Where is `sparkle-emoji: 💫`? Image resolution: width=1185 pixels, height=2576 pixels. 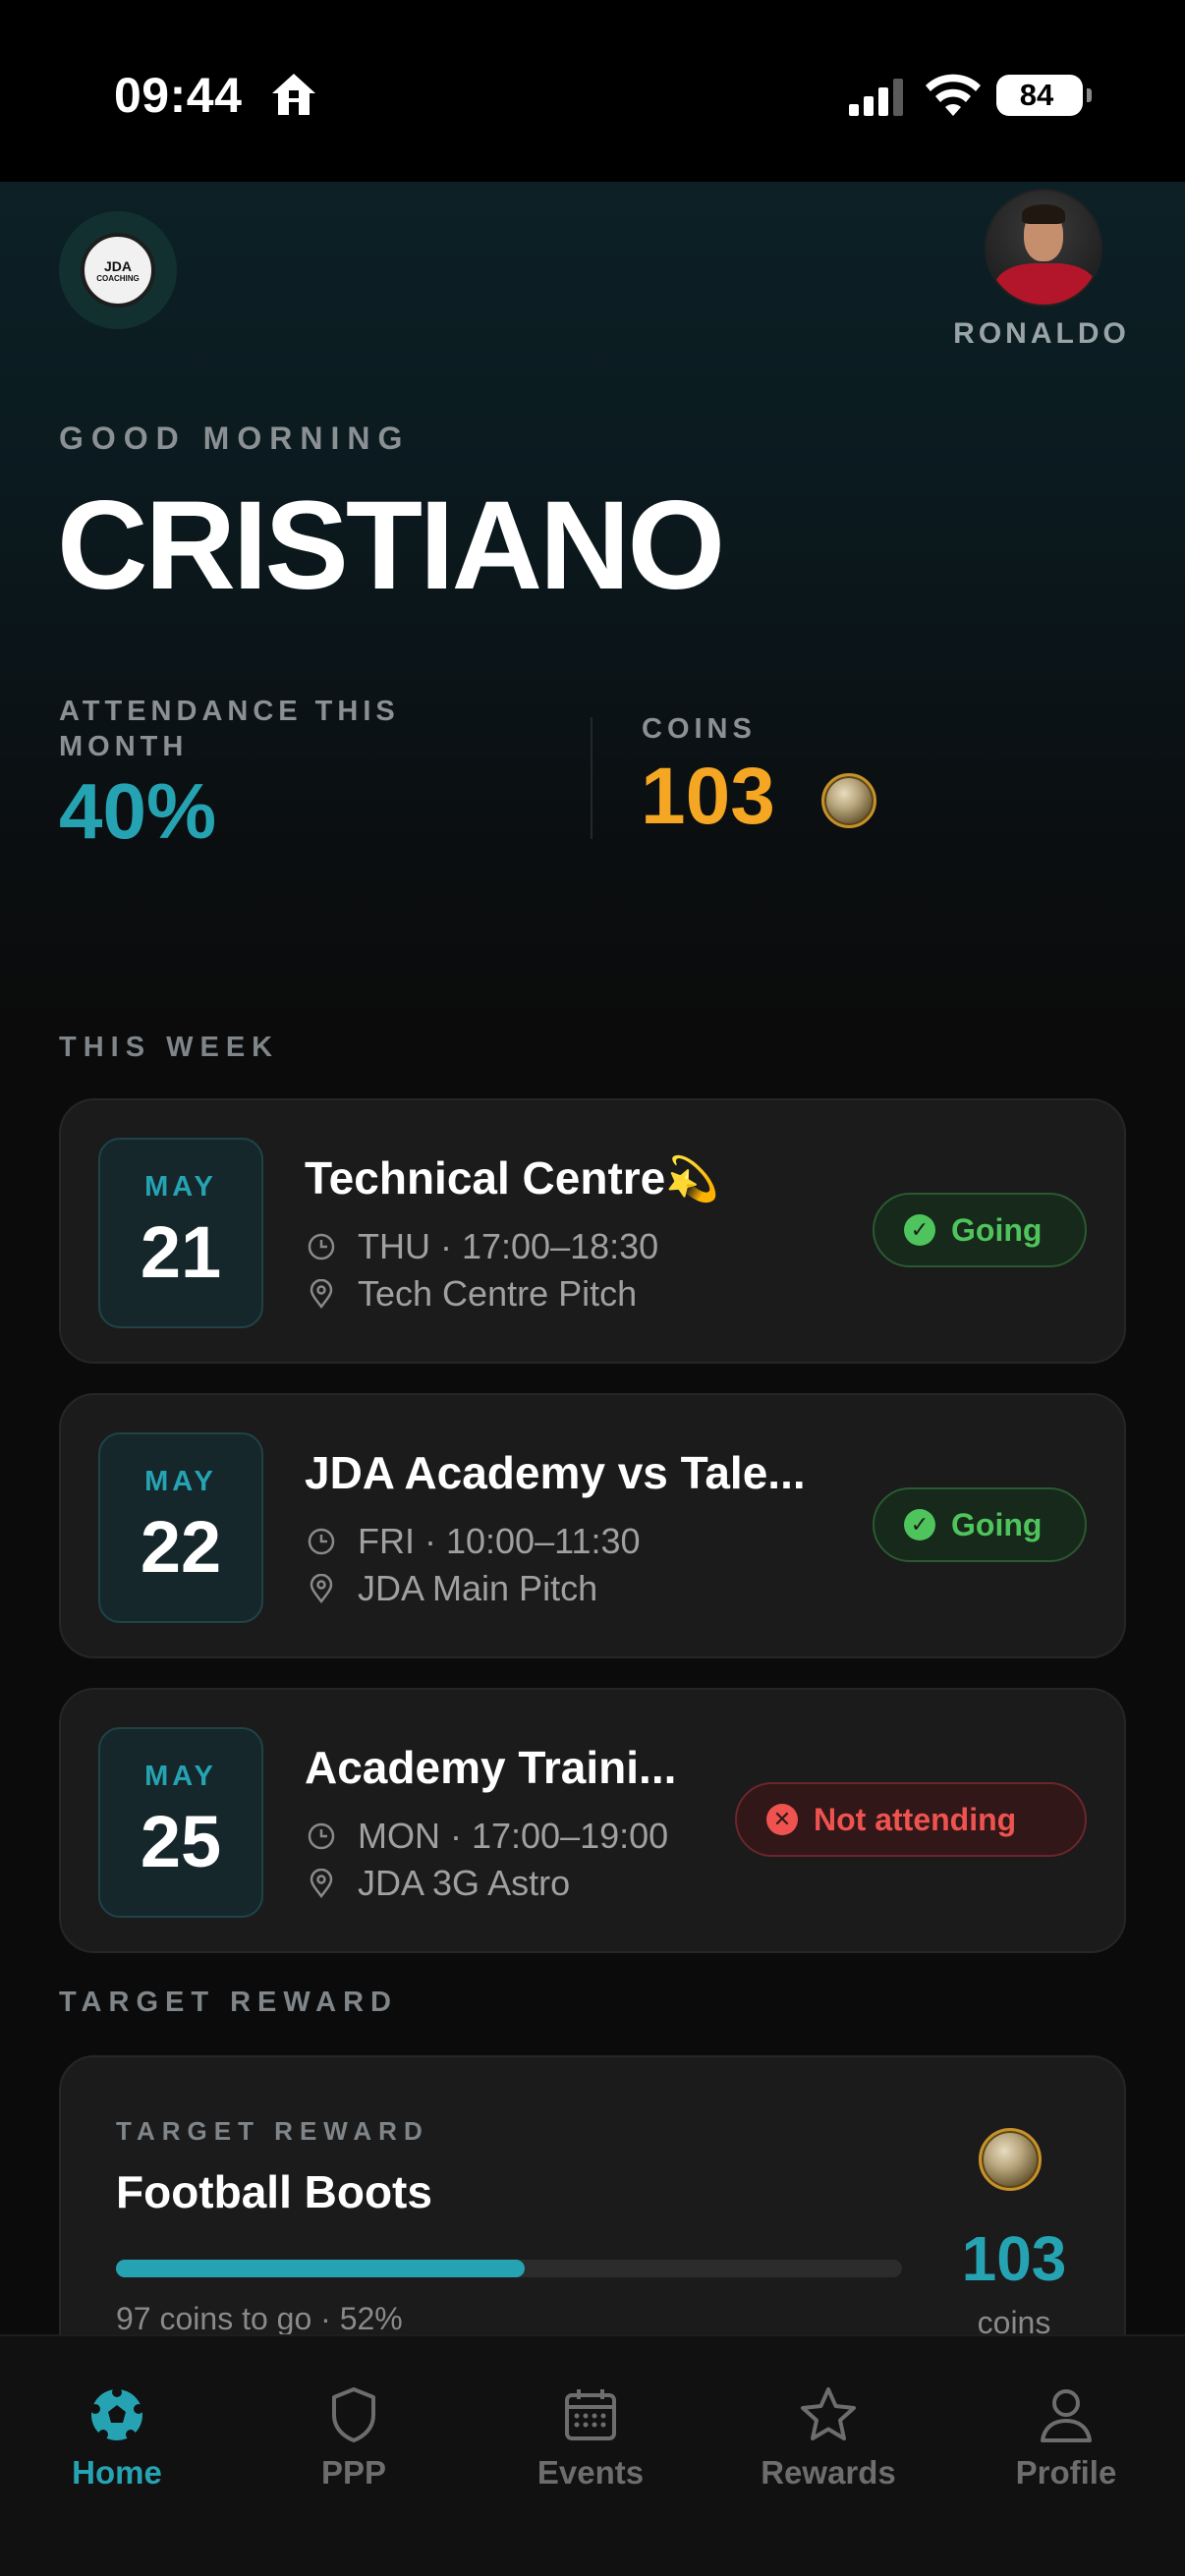
sparkle-emoji: 💫 is located at coordinates (693, 1179).